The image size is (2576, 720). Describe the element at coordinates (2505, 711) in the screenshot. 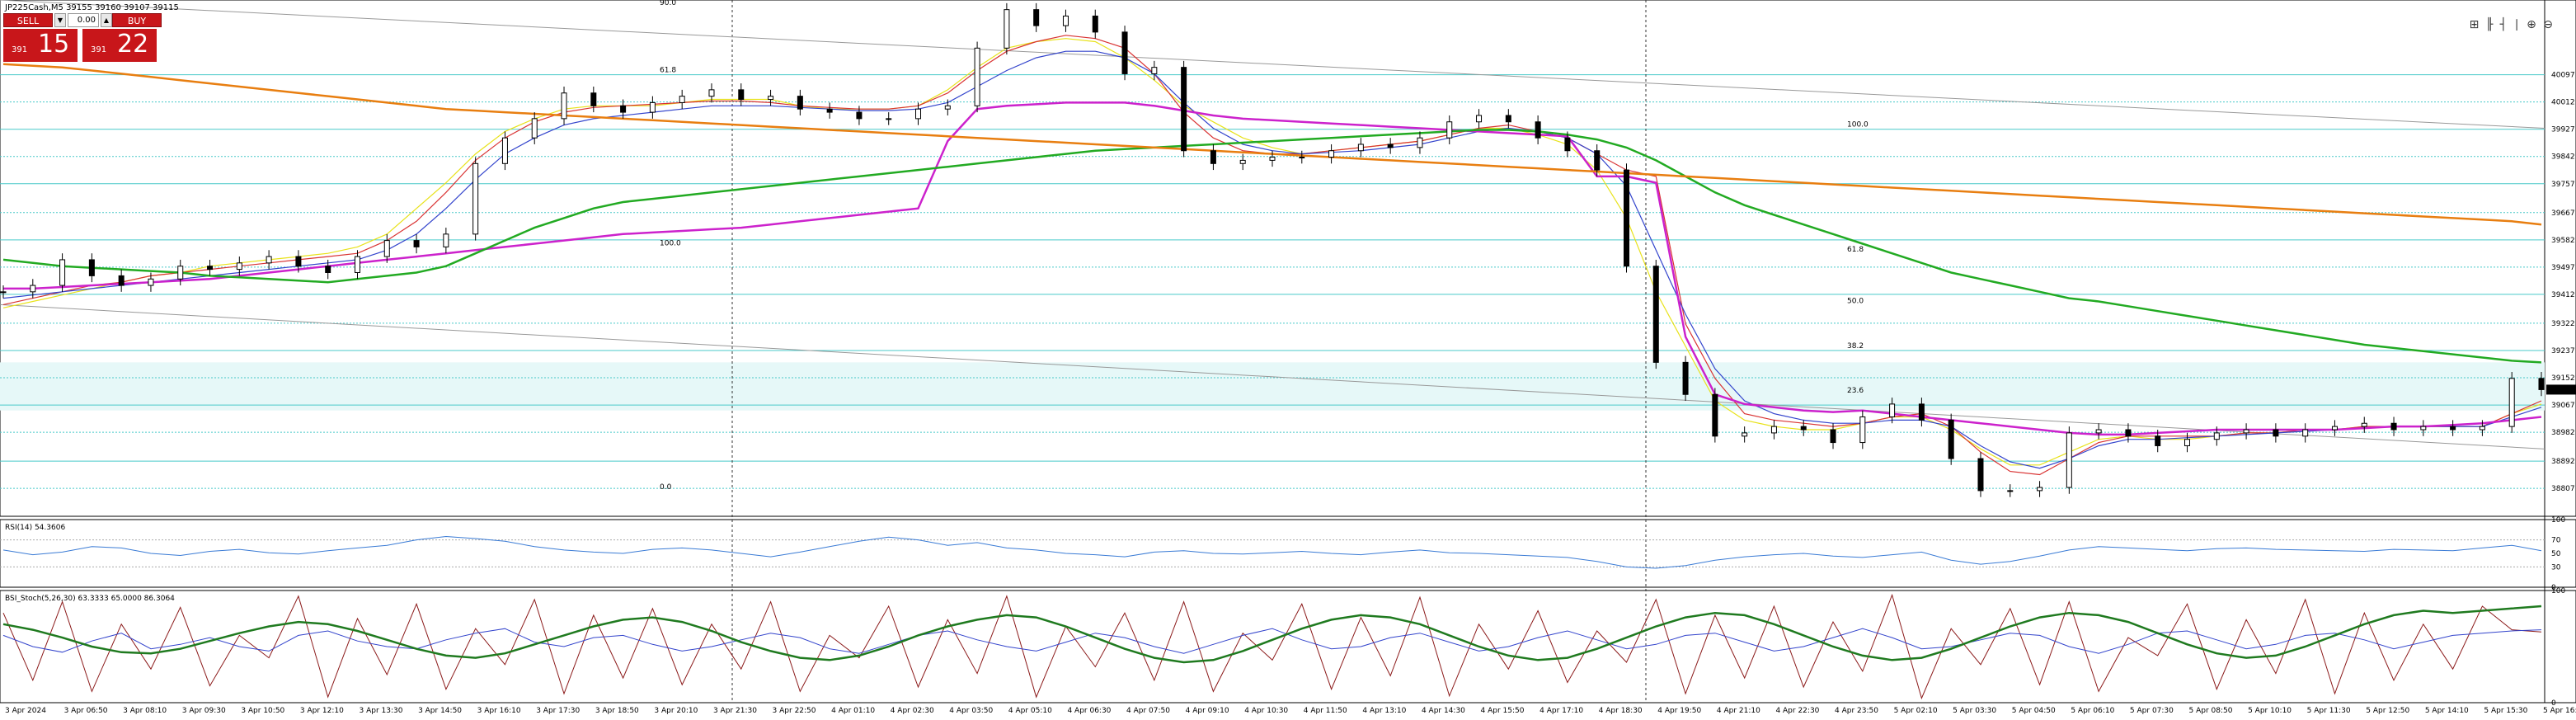

I see `time-tick-label: 5 Apr 15:30` at that location.